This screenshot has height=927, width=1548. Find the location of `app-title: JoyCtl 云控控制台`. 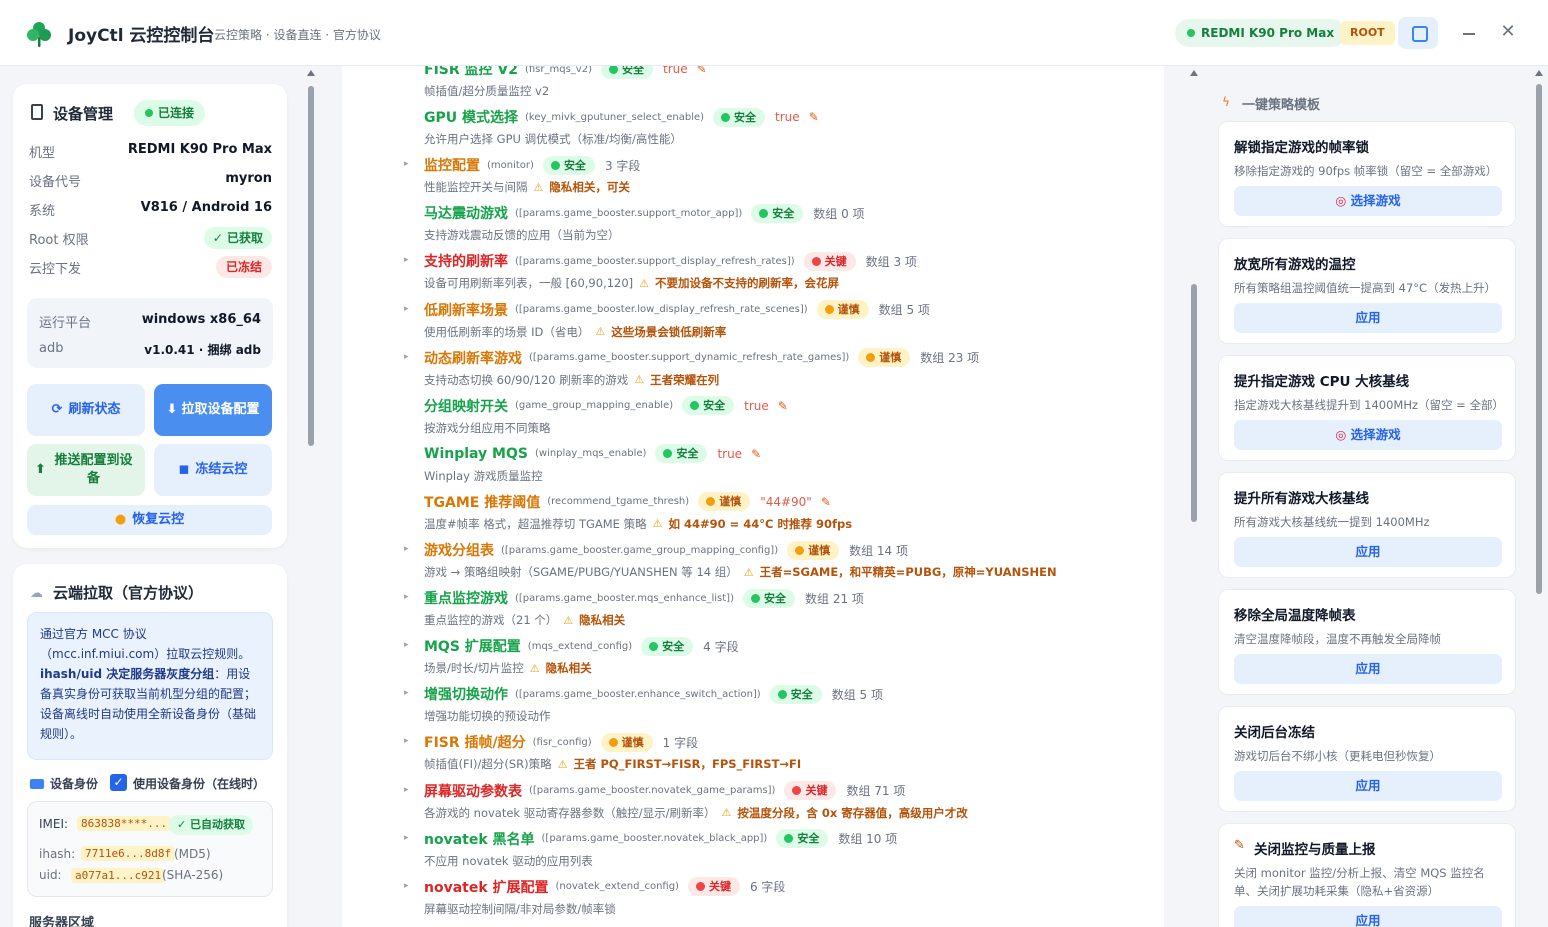

app-title: JoyCtl 云控控制台 is located at coordinates (141, 36).